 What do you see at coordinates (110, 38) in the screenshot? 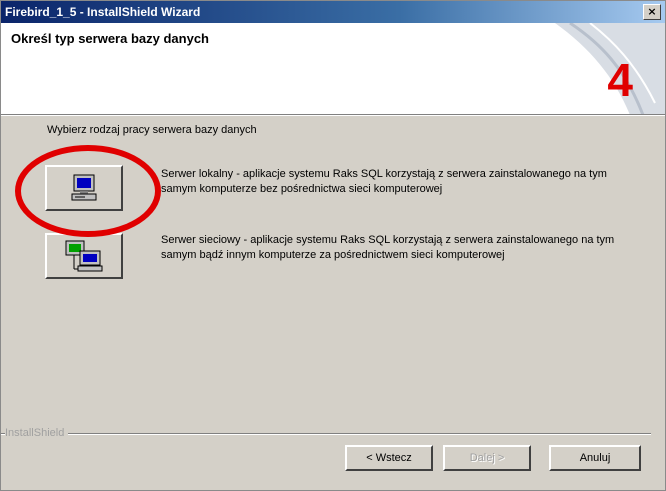
I see `page-title: Określ typ serwera bazy danych` at bounding box center [110, 38].